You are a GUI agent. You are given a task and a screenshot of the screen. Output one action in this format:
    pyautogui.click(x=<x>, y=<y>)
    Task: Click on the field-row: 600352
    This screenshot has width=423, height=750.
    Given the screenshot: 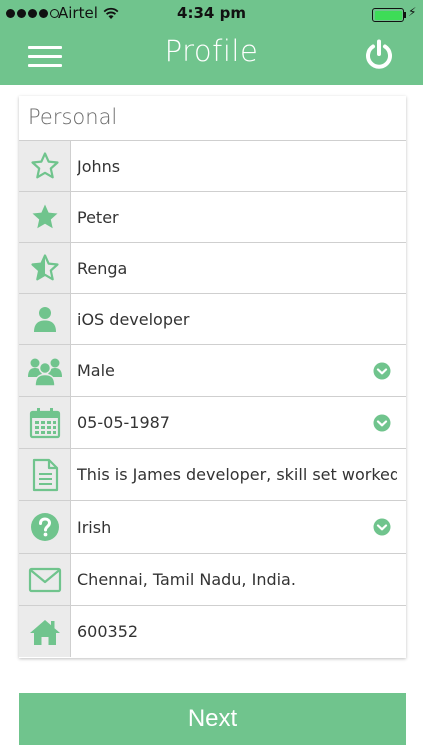 What is the action you would take?
    pyautogui.click(x=212, y=631)
    